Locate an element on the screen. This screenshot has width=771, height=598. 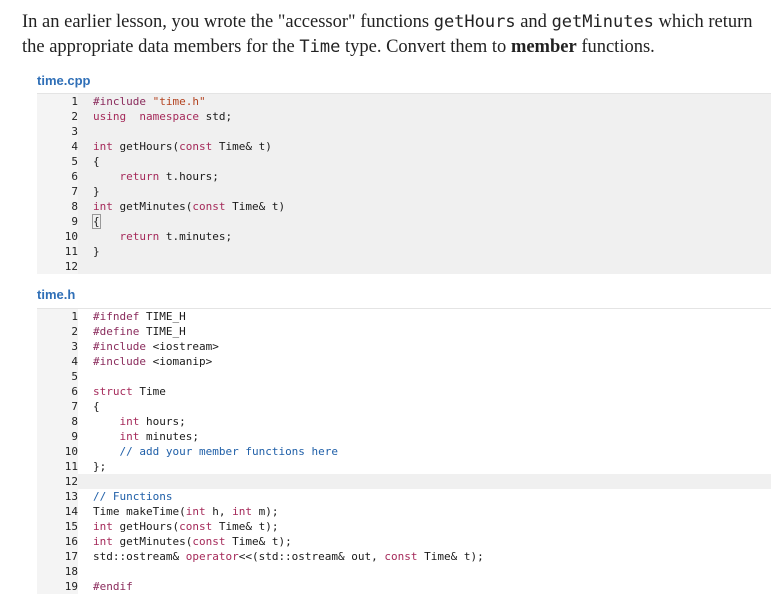
code-token: hours; is located at coordinates (162, 421).